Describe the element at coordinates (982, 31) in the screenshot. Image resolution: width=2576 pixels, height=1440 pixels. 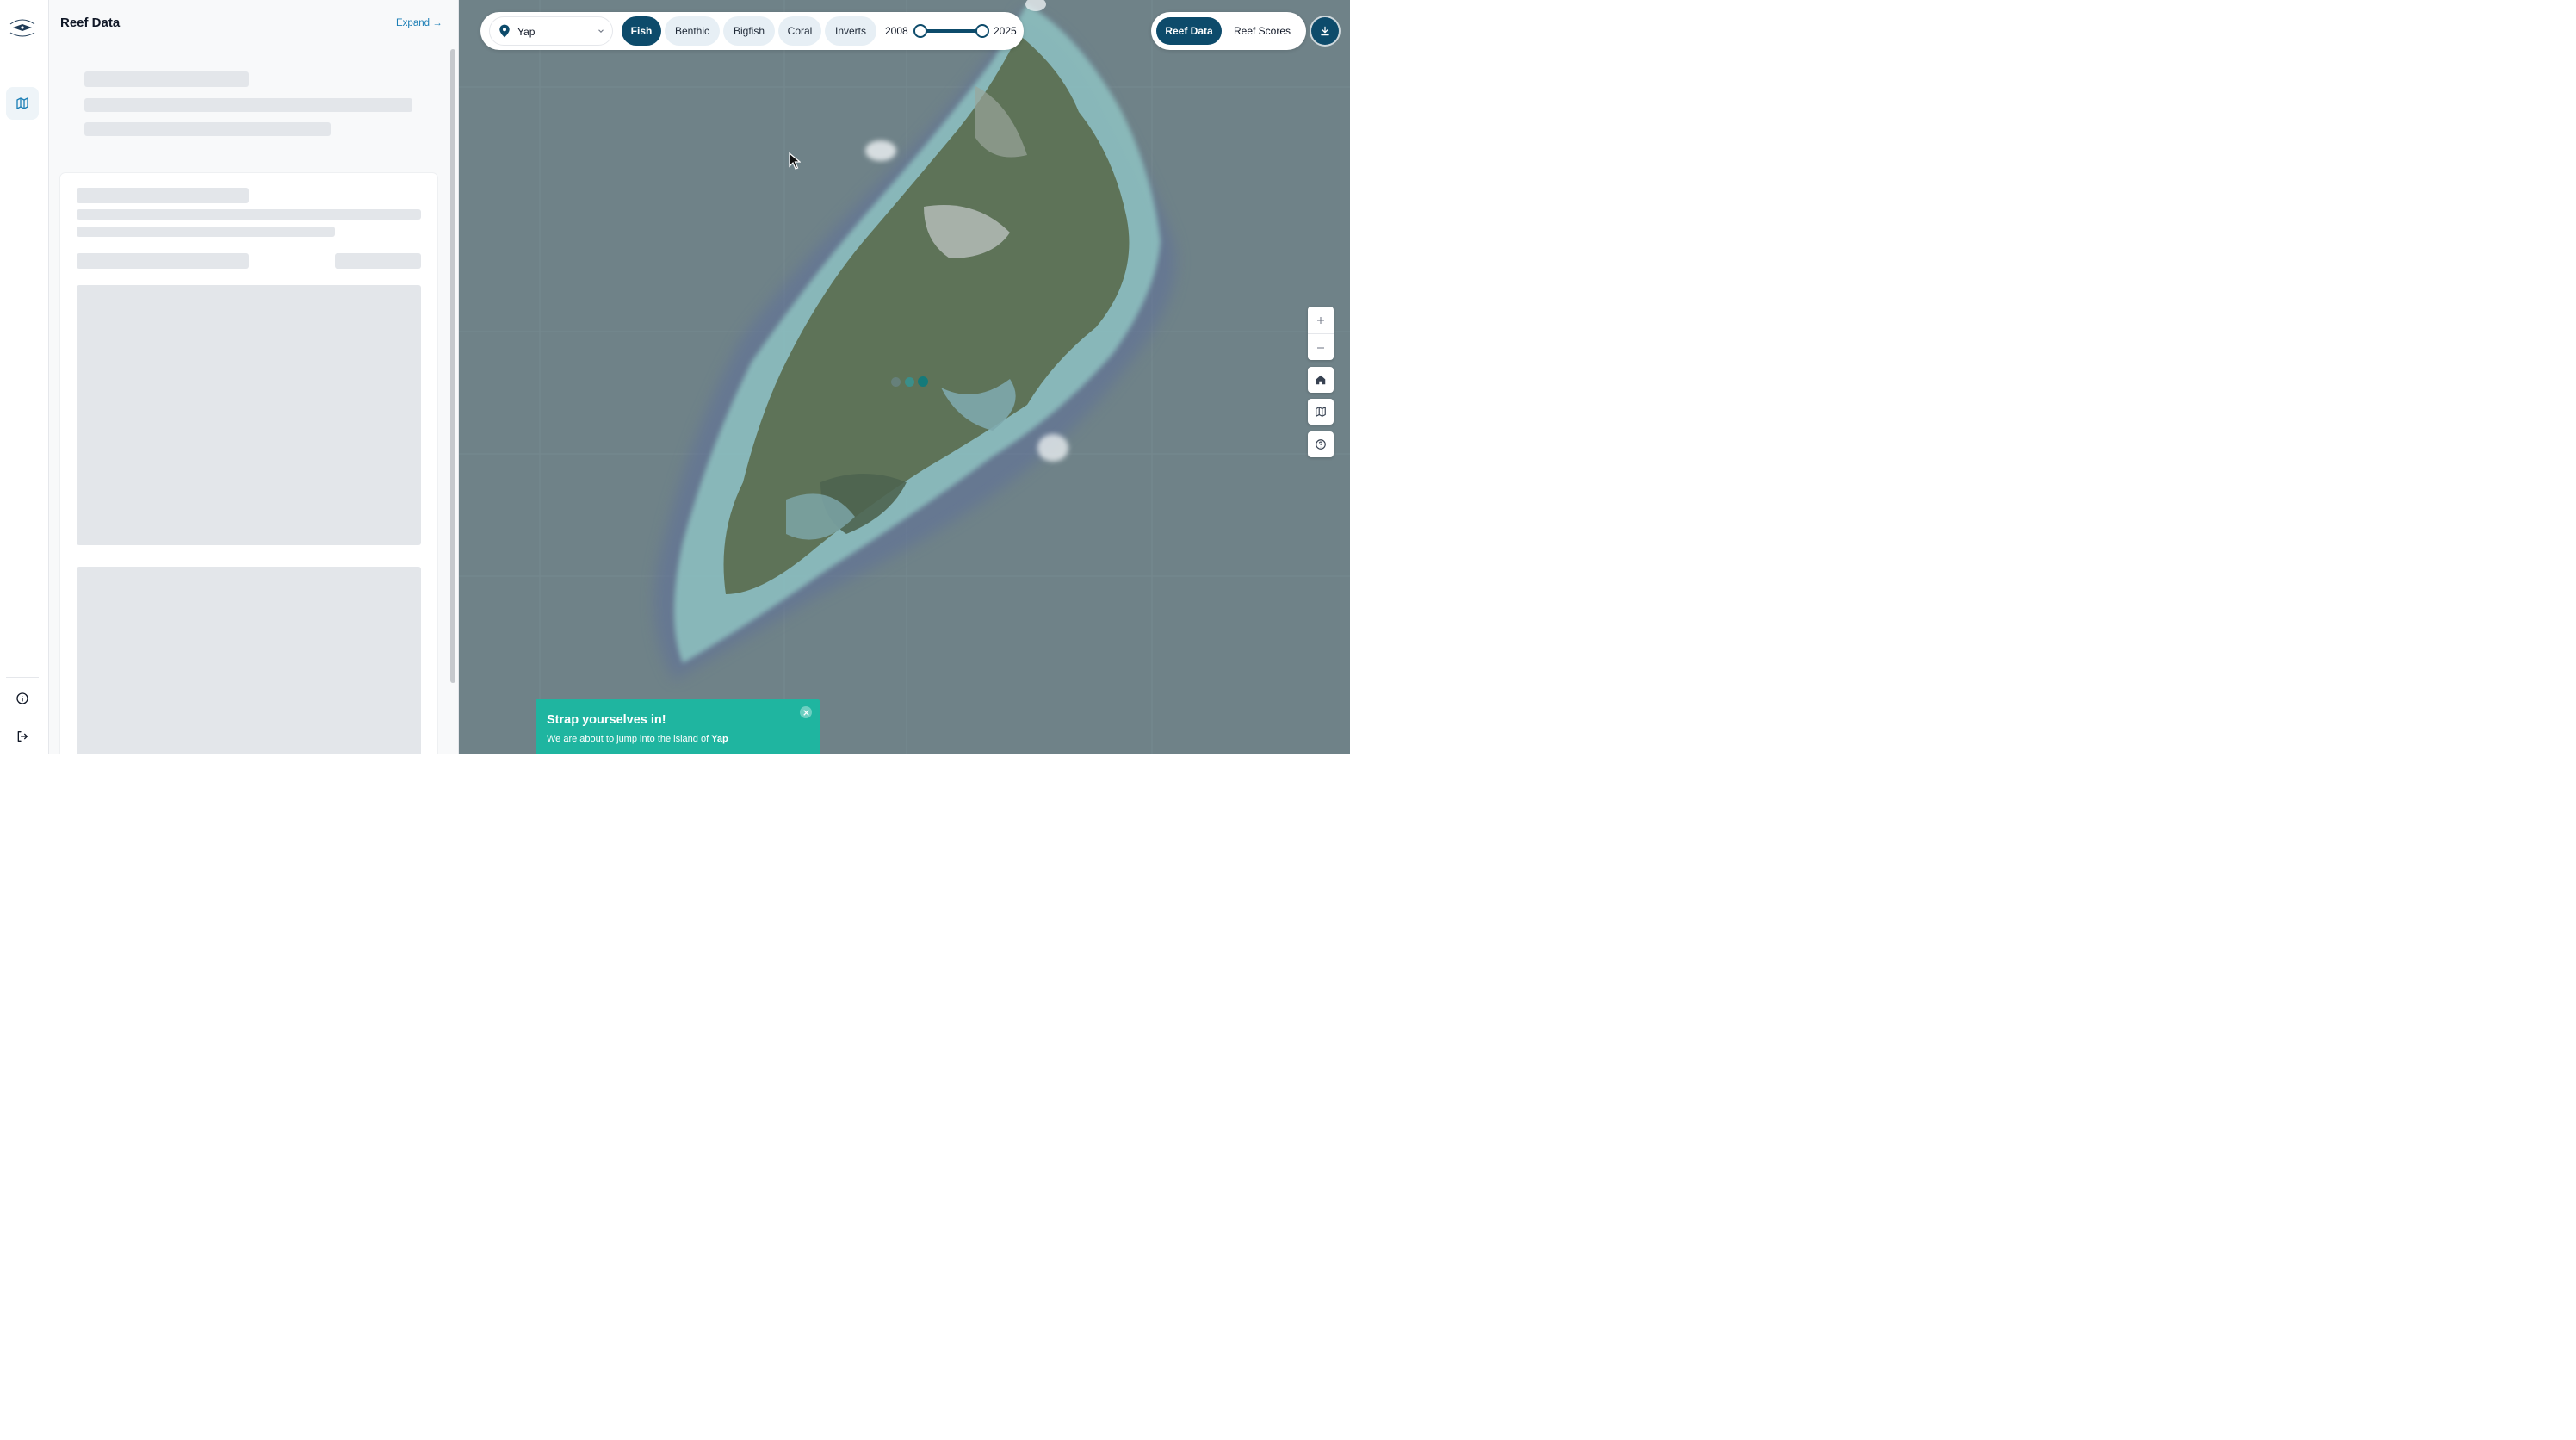
I see `year-end-thumb` at that location.